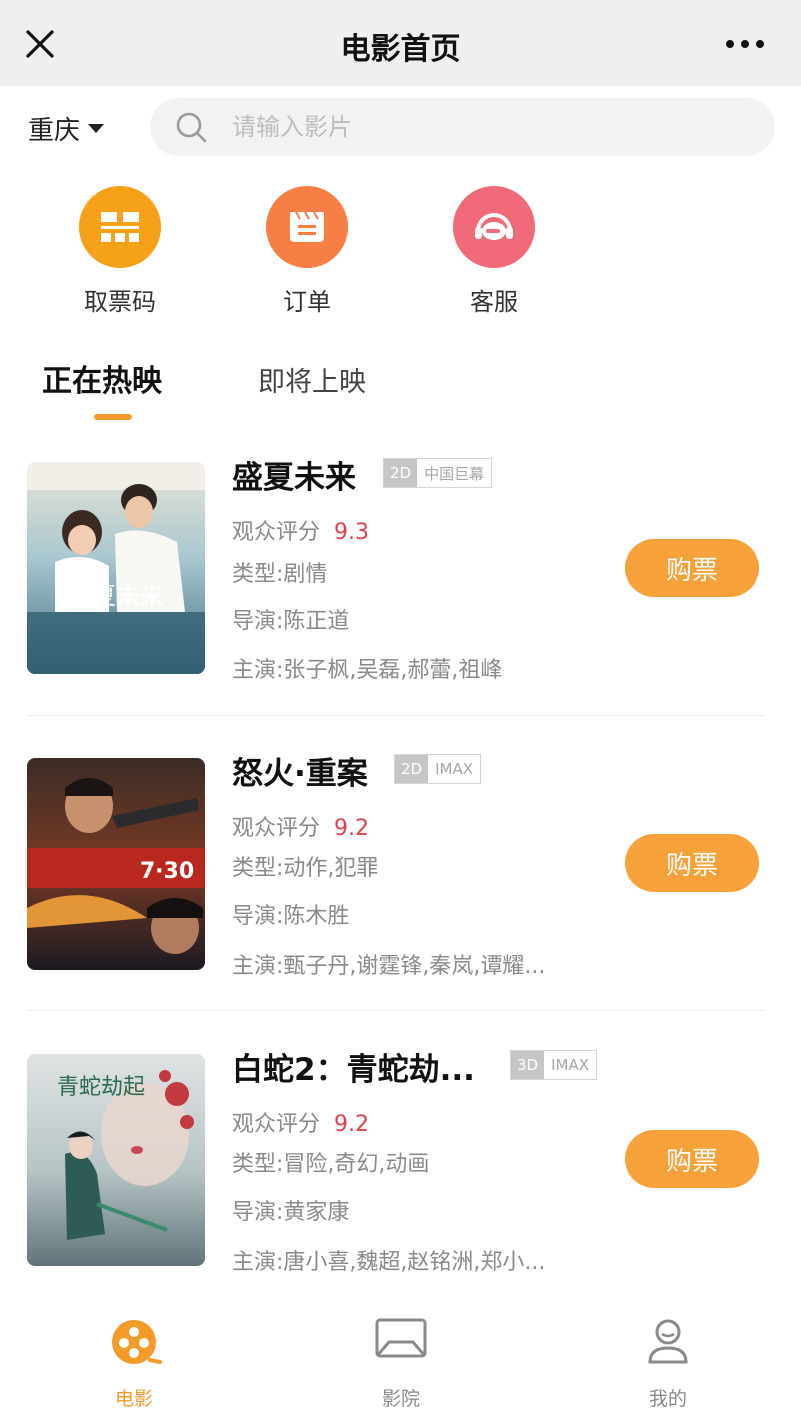  What do you see at coordinates (167, 871) in the screenshot?
I see `poster-date-text: 7·30` at bounding box center [167, 871].